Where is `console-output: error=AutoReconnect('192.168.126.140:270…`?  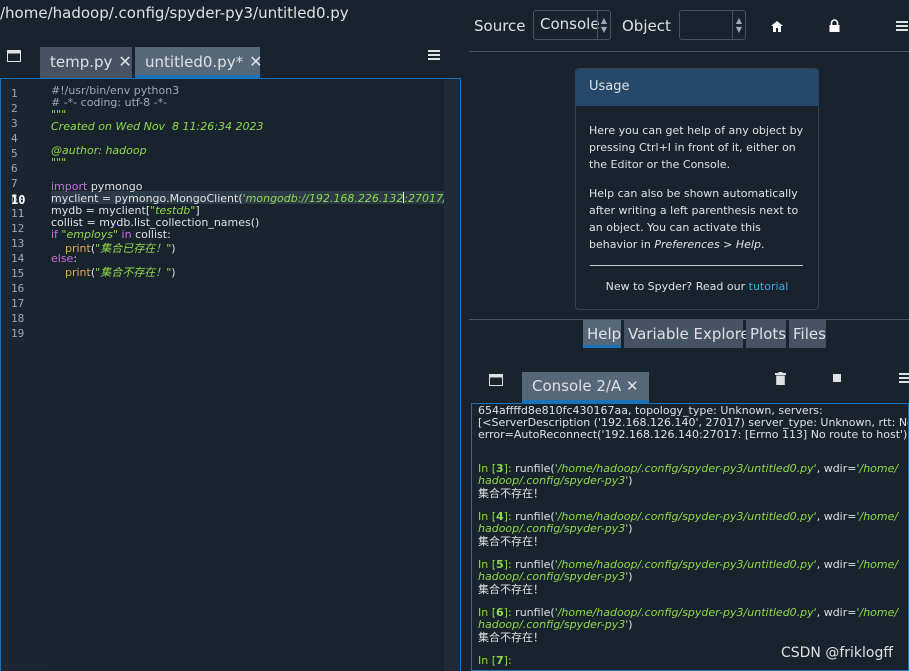 console-output: error=AutoReconnect('192.168.126.140:270… is located at coordinates (693, 434).